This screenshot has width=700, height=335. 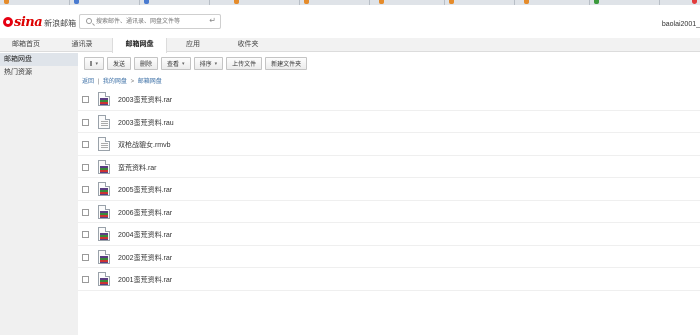 I want to click on file-row: 2002蛮荒资料.rar, so click(x=389, y=257).